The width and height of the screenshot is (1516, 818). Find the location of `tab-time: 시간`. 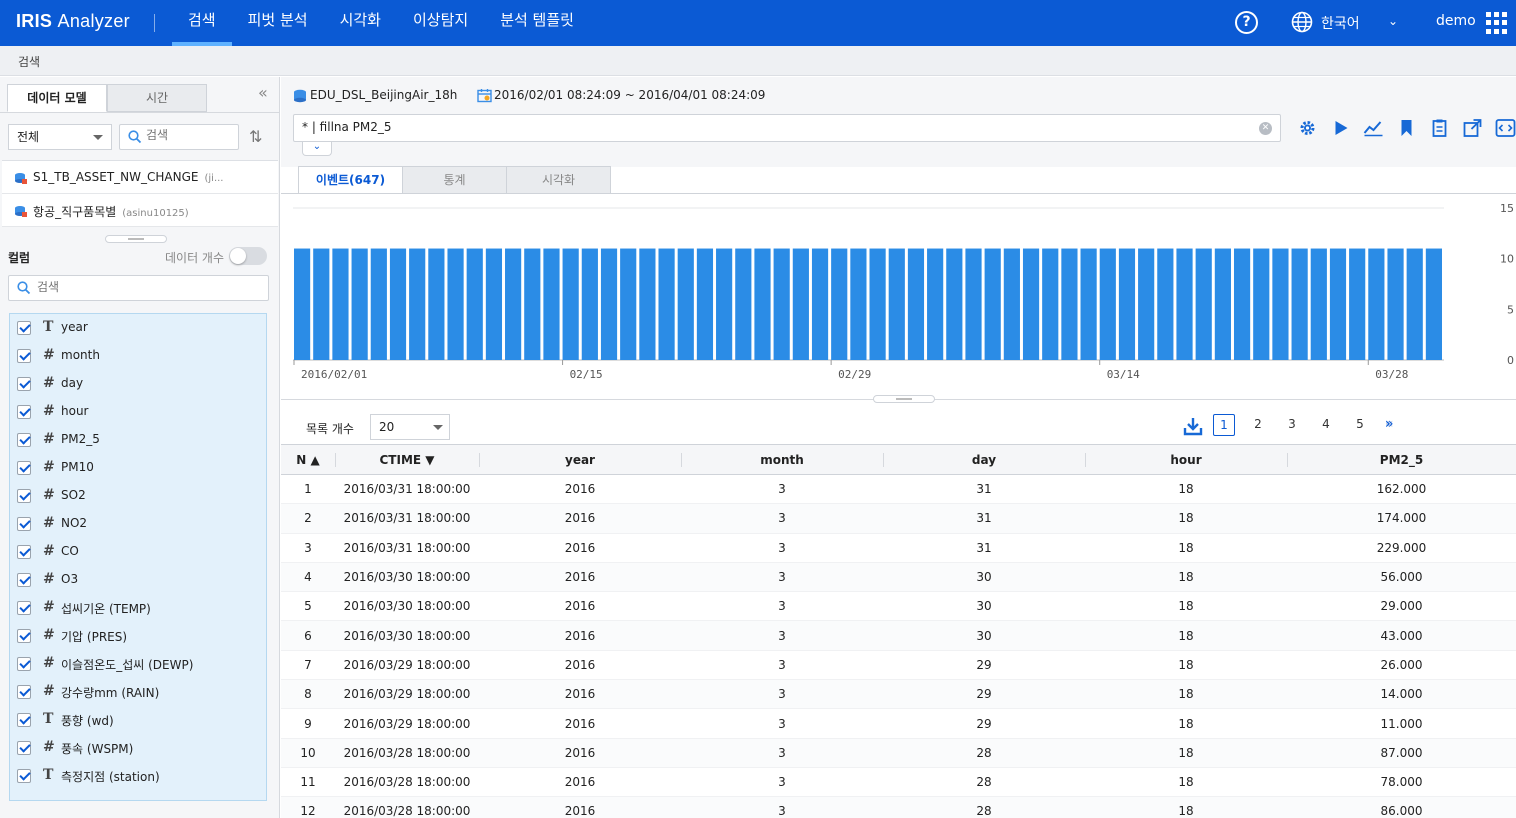

tab-time: 시간 is located at coordinates (157, 98).